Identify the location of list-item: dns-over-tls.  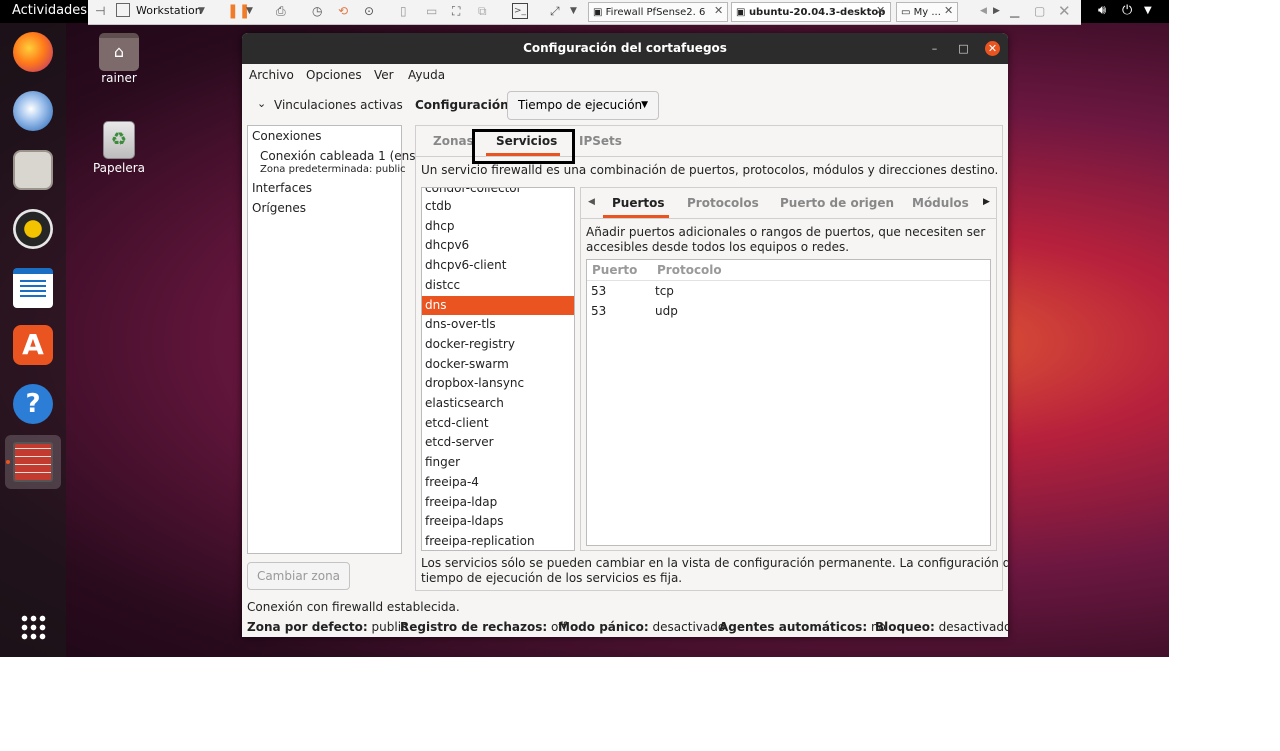
(498, 325).